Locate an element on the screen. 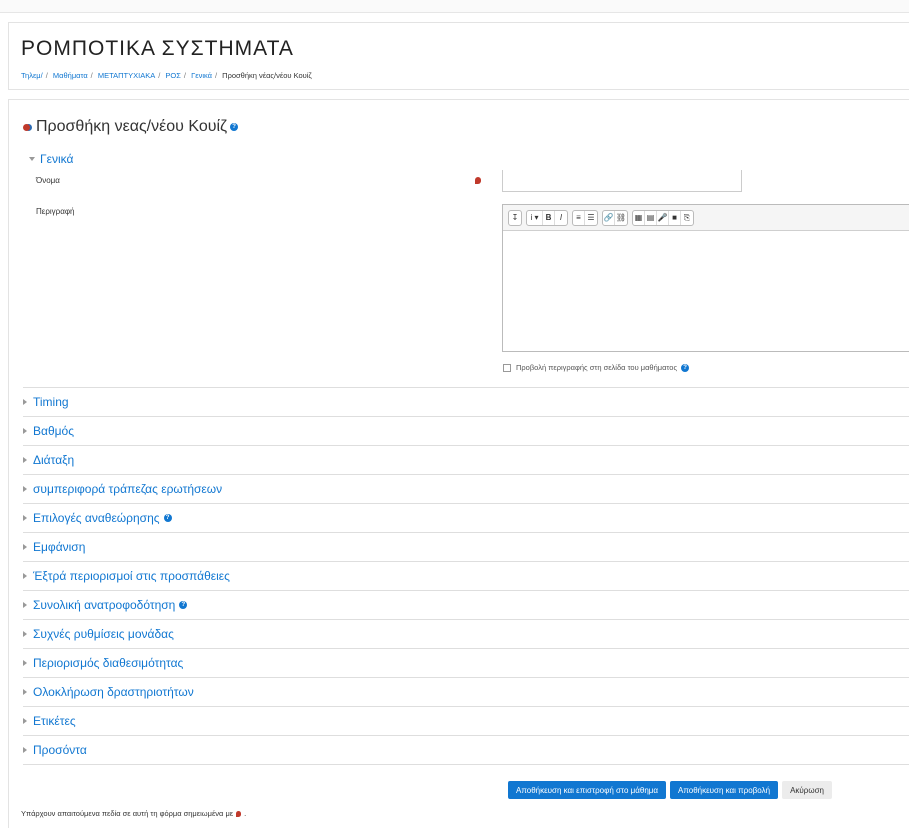 Image resolution: width=909 pixels, height=828 pixels. breadcrumb-item-postgrad: ΜΕΤΑΠΤΥΧΙΑΚΑ is located at coordinates (126, 75).